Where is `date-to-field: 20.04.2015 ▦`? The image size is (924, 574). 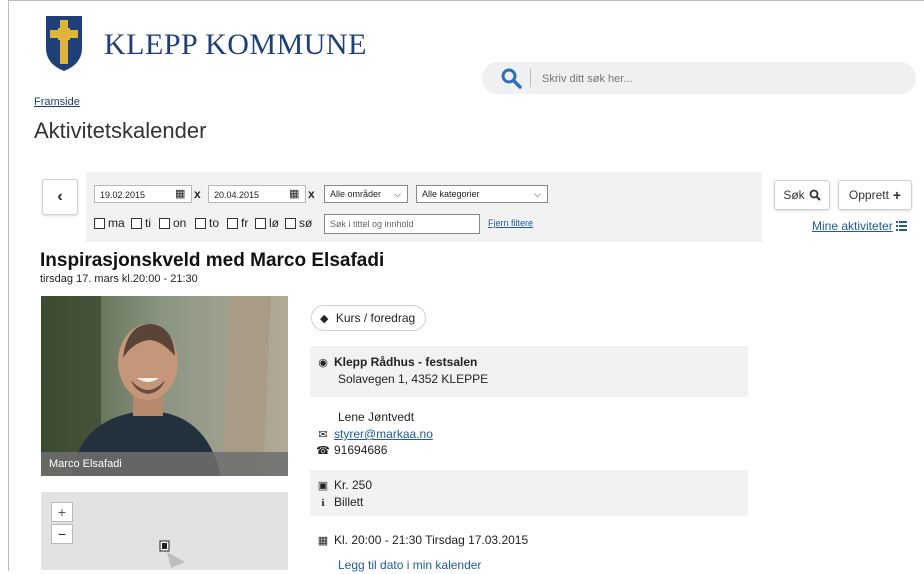 date-to-field: 20.04.2015 ▦ is located at coordinates (257, 194).